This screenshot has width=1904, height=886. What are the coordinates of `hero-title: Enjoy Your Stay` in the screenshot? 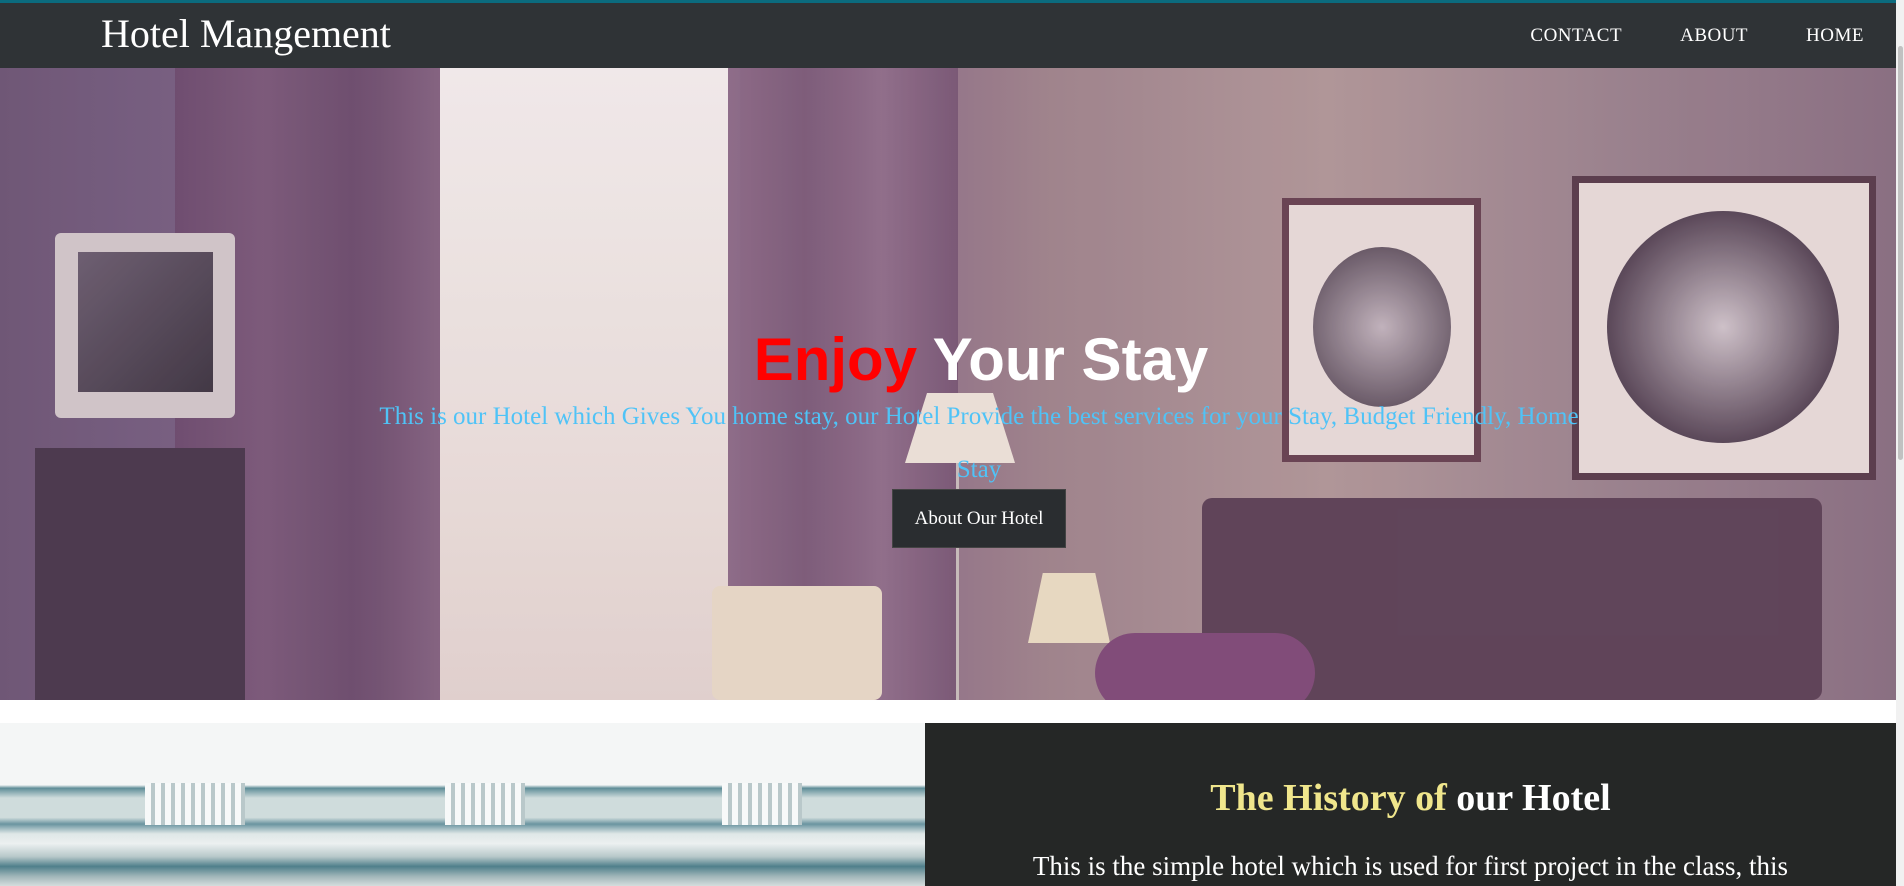 It's located at (952, 360).